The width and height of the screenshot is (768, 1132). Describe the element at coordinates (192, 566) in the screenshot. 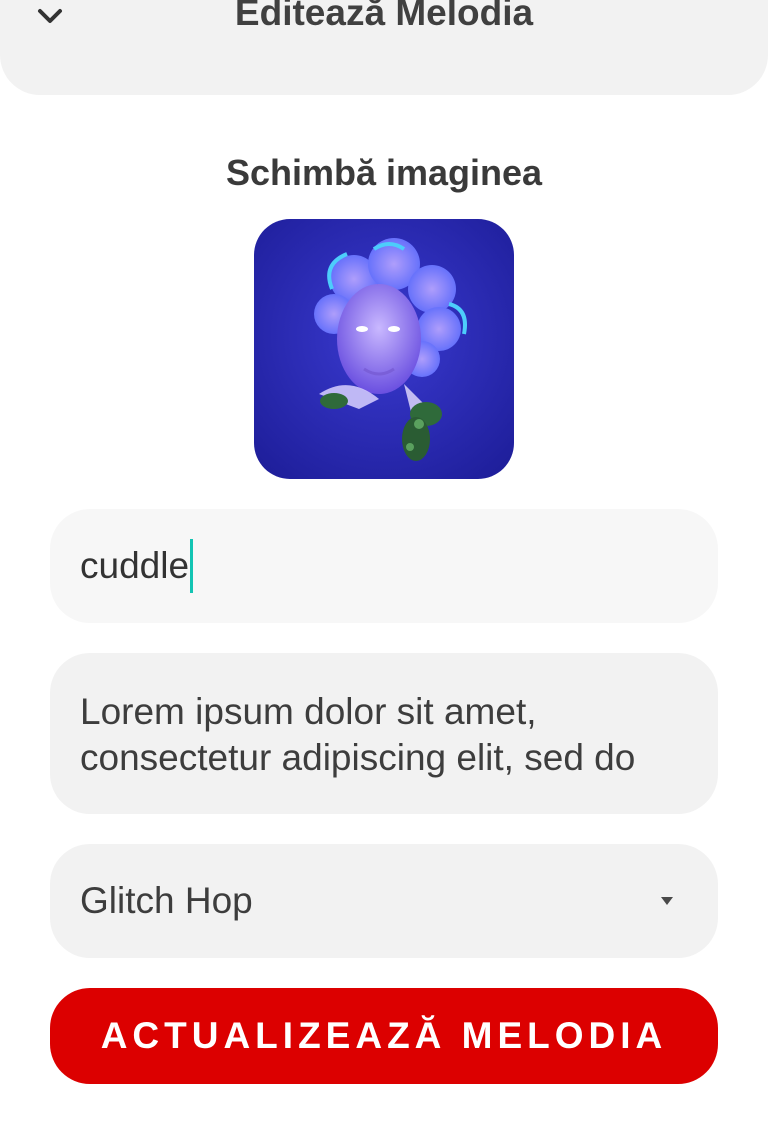

I see `text-caret` at that location.